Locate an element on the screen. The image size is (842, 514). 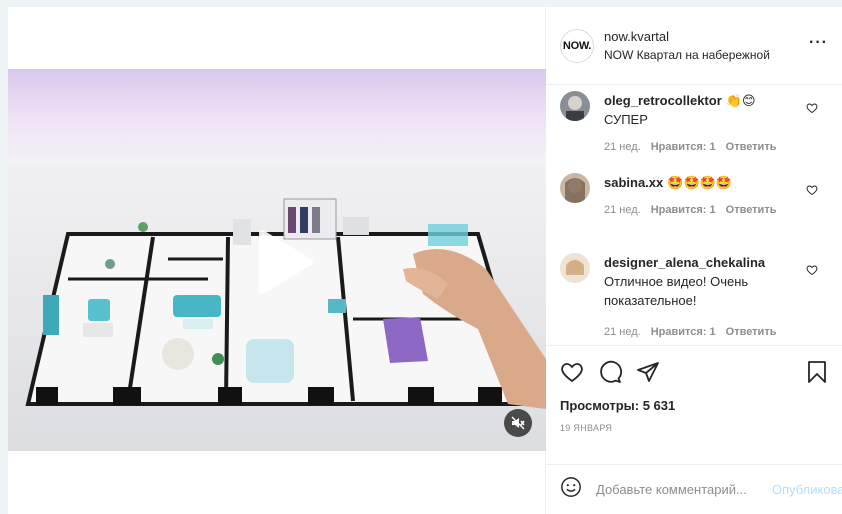
bookmark-icon is located at coordinates (817, 371).